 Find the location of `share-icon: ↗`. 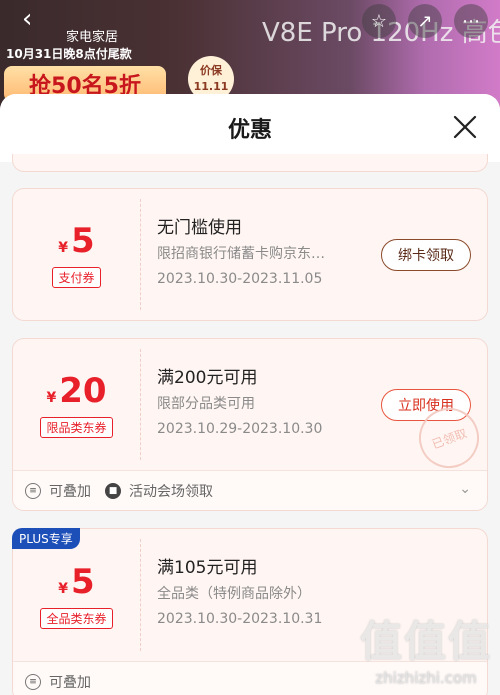

share-icon: ↗ is located at coordinates (425, 21).